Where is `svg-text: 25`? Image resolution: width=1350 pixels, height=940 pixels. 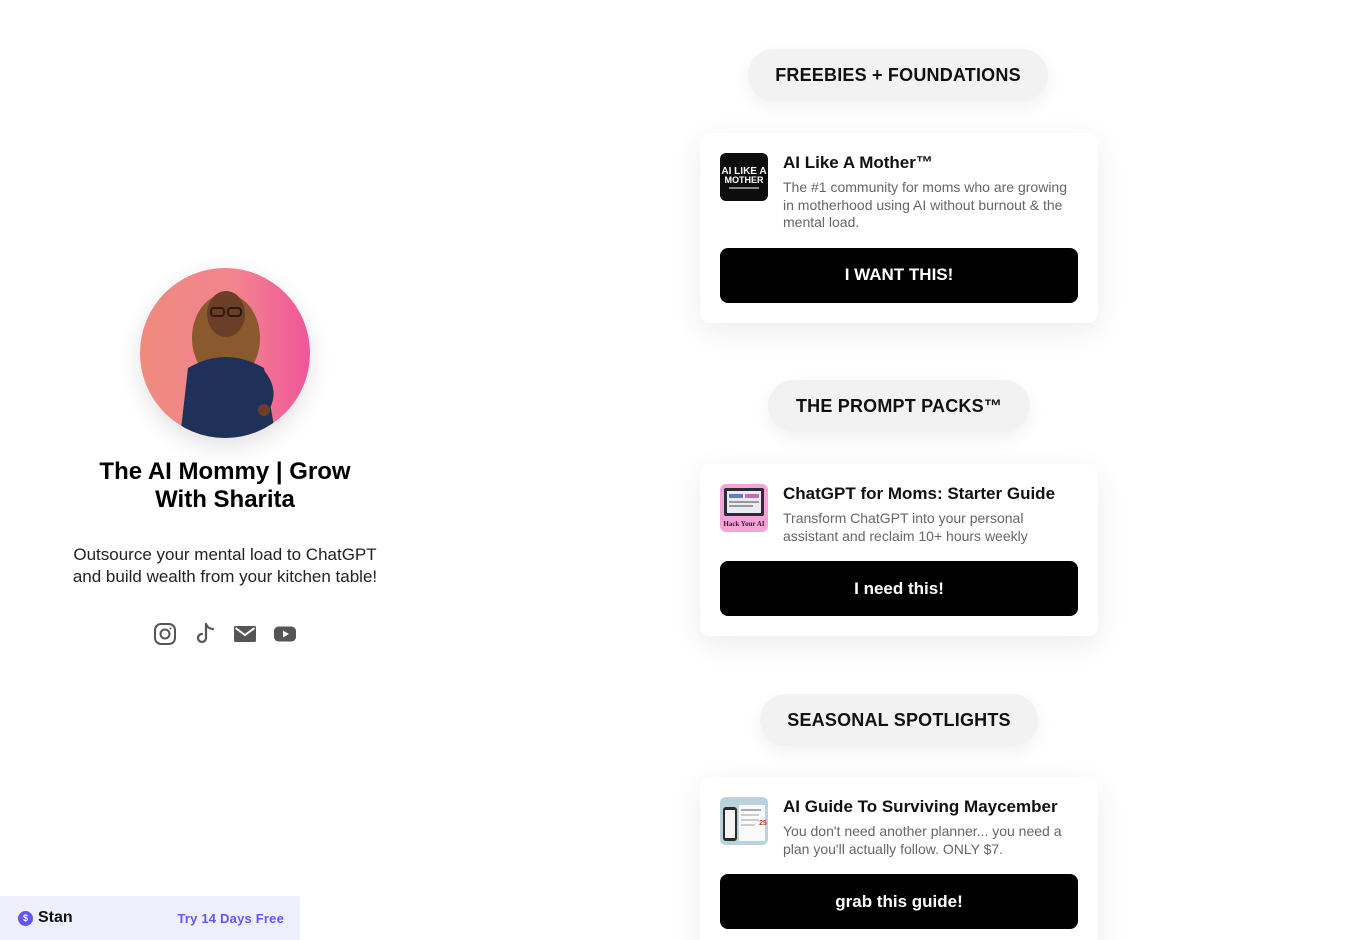
svg-text: 25 is located at coordinates (763, 823).